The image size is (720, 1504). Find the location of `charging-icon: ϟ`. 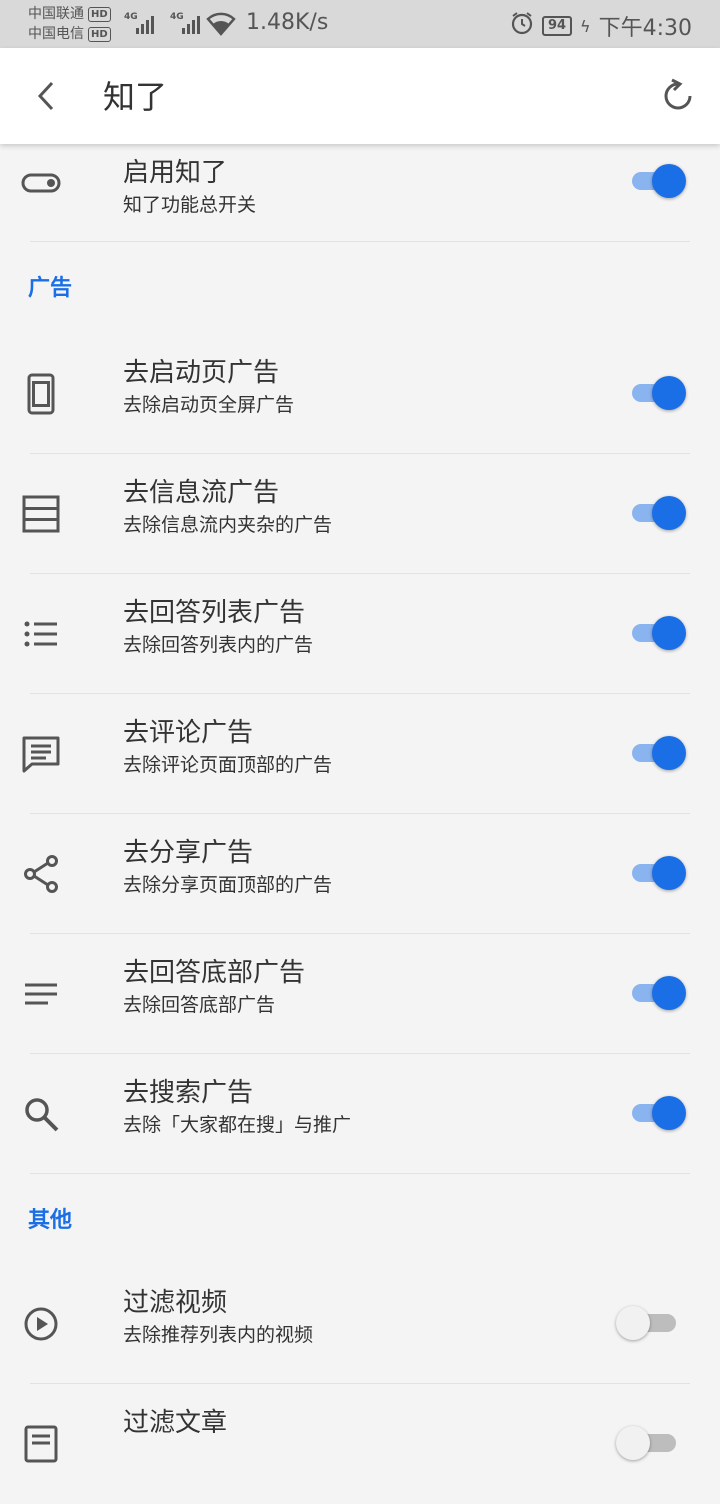

charging-icon: ϟ is located at coordinates (585, 26).